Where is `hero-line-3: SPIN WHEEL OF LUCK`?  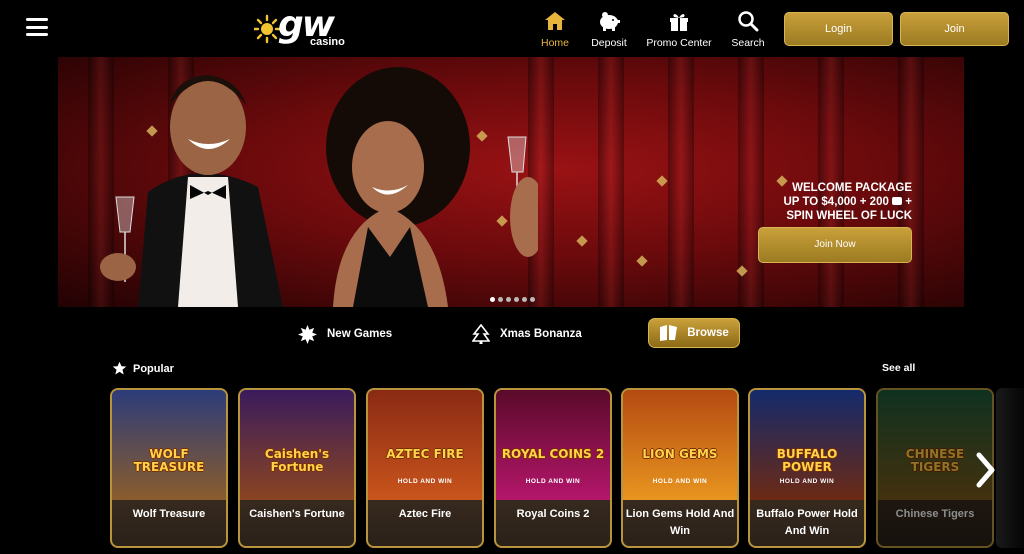
hero-line-3: SPIN WHEEL OF LUCK is located at coordinates (849, 216).